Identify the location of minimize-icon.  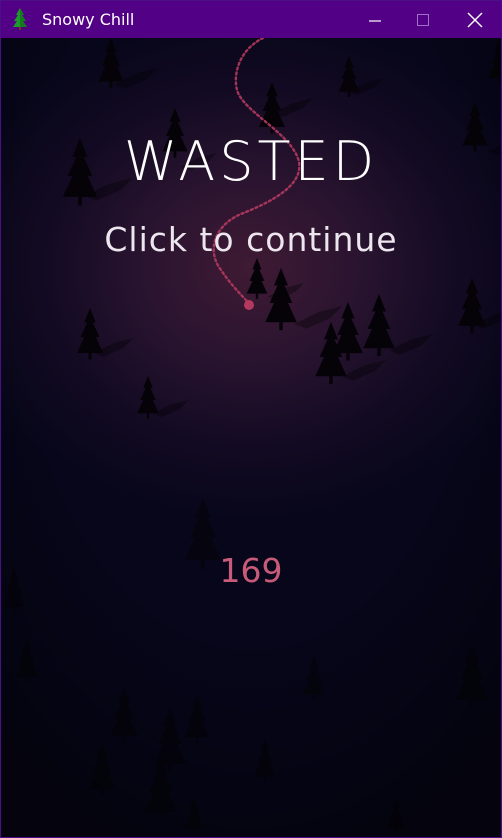
(375, 20).